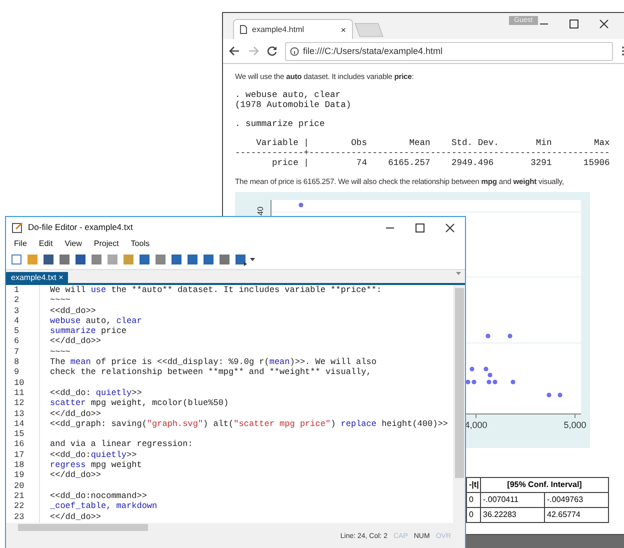 The width and height of the screenshot is (624, 548). Describe the element at coordinates (280, 124) in the screenshot. I see `output-line: . summarize price` at that location.